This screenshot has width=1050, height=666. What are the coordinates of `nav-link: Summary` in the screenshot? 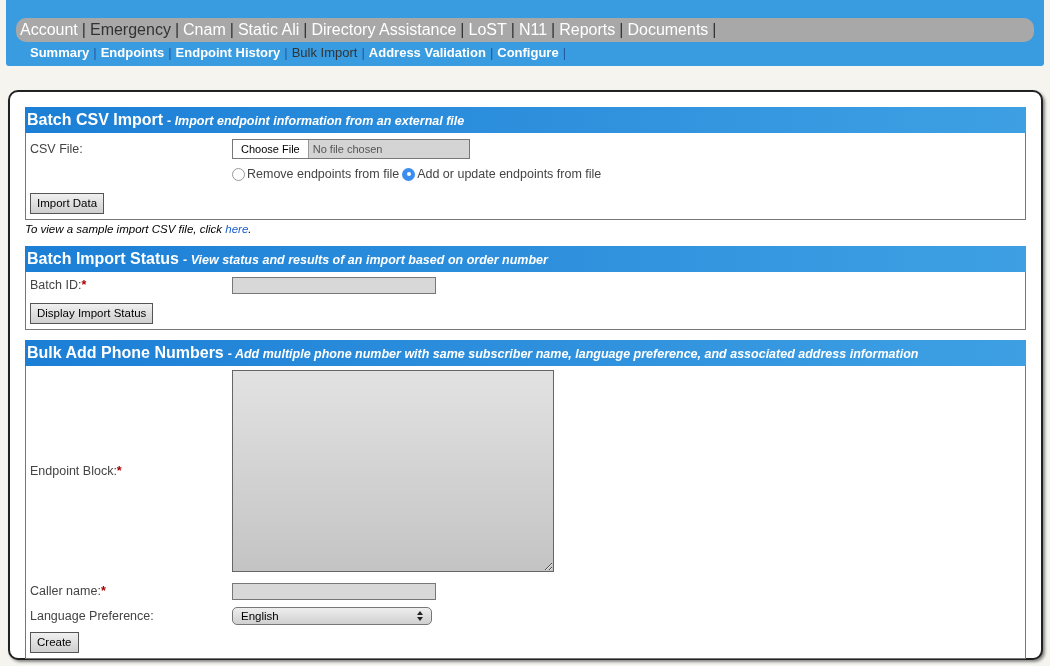 It's located at (60, 53).